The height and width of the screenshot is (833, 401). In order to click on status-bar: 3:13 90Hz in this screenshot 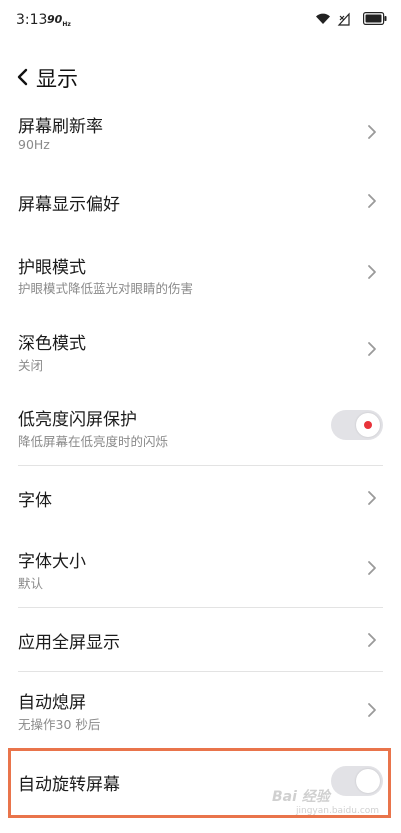, I will do `click(200, 21)`.